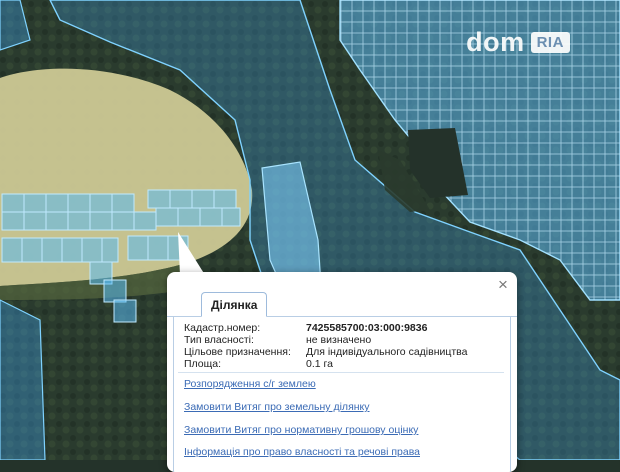 Image resolution: width=620 pixels, height=472 pixels. What do you see at coordinates (495, 41) in the screenshot?
I see `logo-brand-text: dom` at bounding box center [495, 41].